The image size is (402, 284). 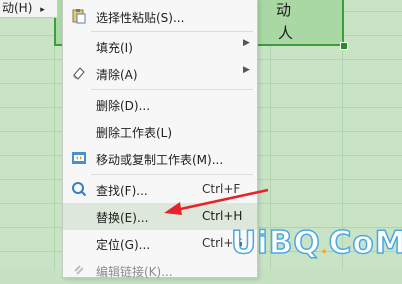 What do you see at coordinates (160, 46) in the screenshot?
I see `menu-item-fill: 填充(I) ▶` at bounding box center [160, 46].